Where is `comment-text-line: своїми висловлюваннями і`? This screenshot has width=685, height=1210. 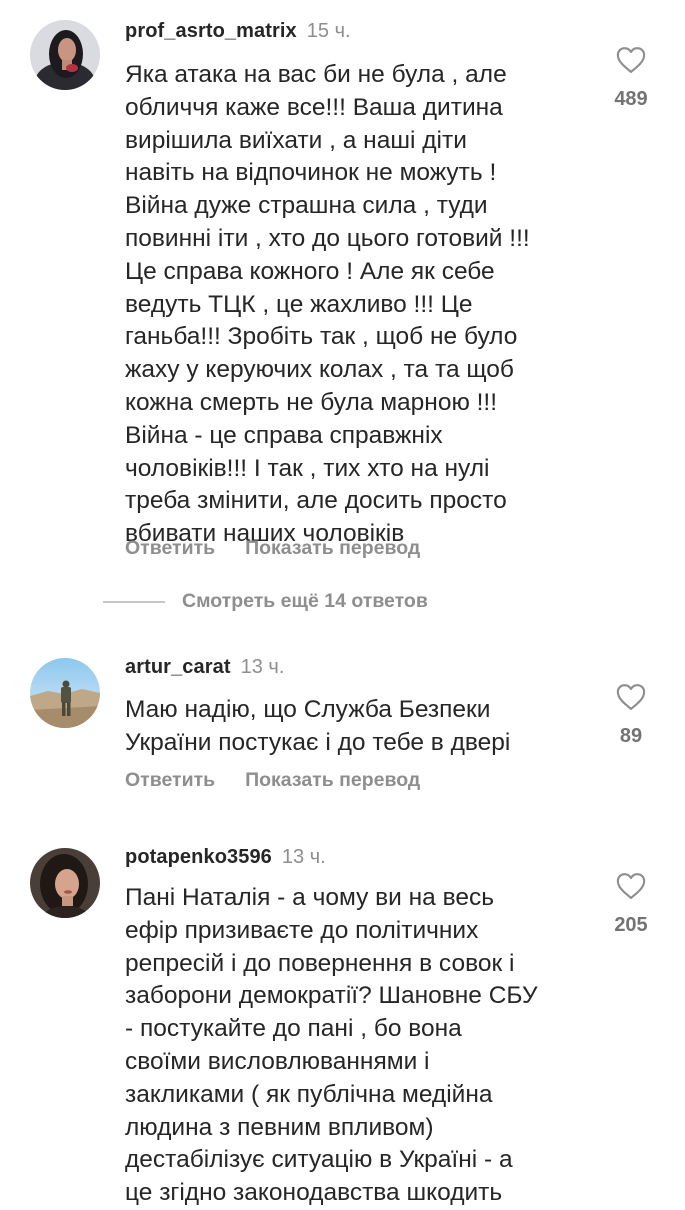
comment-text-line: своїми висловлюваннями і is located at coordinates (277, 1061).